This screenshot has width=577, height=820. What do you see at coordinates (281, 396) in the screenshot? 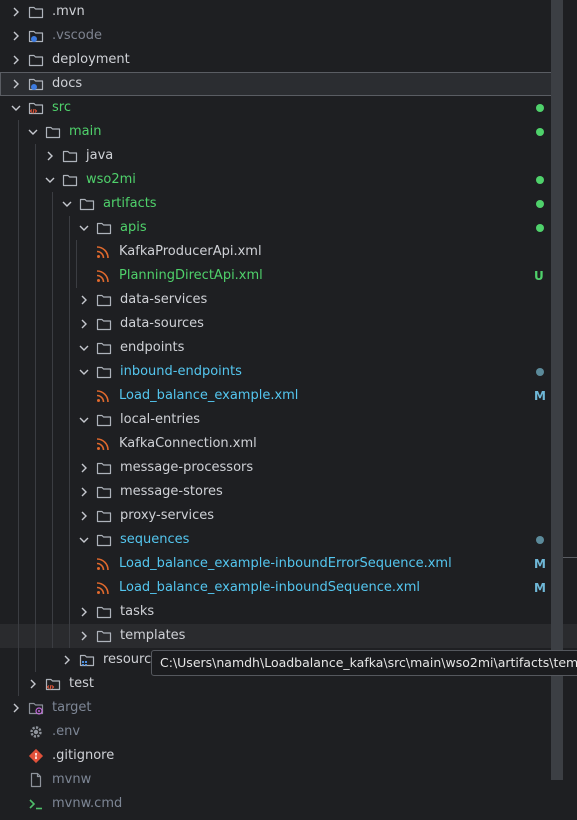
I see `tree-file-item: Load_balance_example.xml M` at bounding box center [281, 396].